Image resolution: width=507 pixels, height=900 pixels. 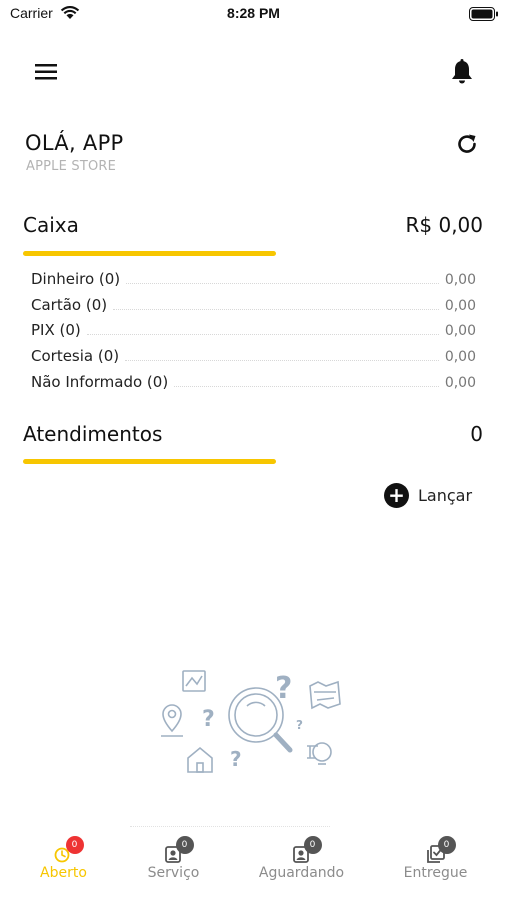 What do you see at coordinates (63, 873) in the screenshot?
I see `tab-label: Aberto` at bounding box center [63, 873].